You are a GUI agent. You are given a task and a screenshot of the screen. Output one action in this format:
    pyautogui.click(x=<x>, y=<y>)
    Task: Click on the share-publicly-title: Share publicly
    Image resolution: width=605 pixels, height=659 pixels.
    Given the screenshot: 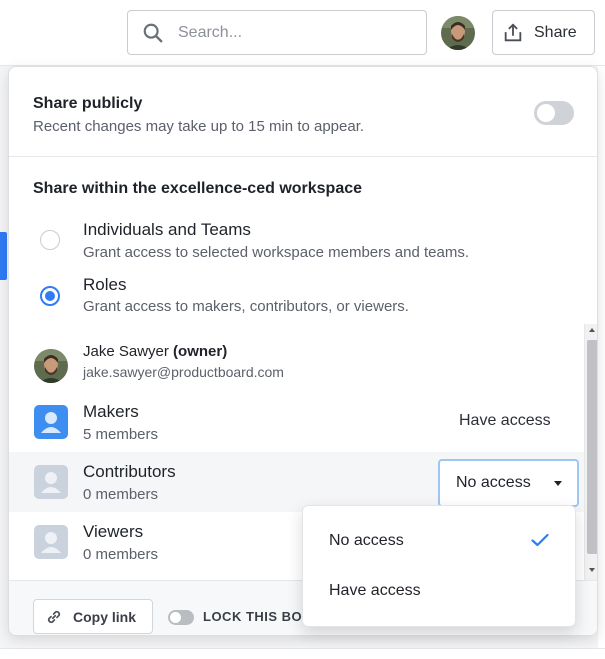 What is the action you would take?
    pyautogui.click(x=88, y=103)
    